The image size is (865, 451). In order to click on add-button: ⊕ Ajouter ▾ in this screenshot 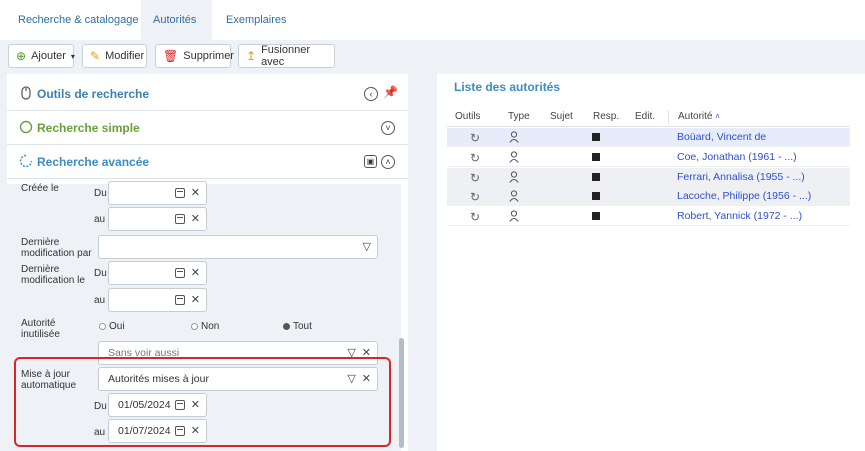, I will do `click(41, 56)`.